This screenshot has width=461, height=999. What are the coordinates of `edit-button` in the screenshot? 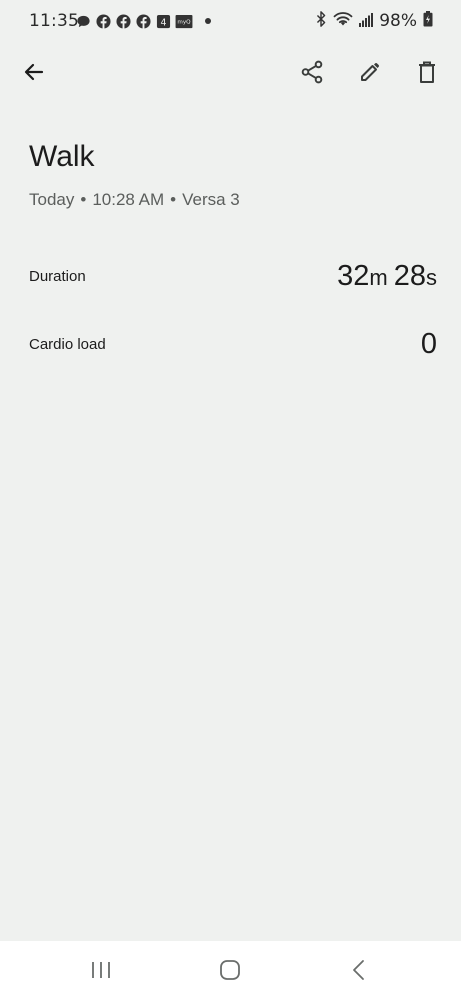 It's located at (370, 72).